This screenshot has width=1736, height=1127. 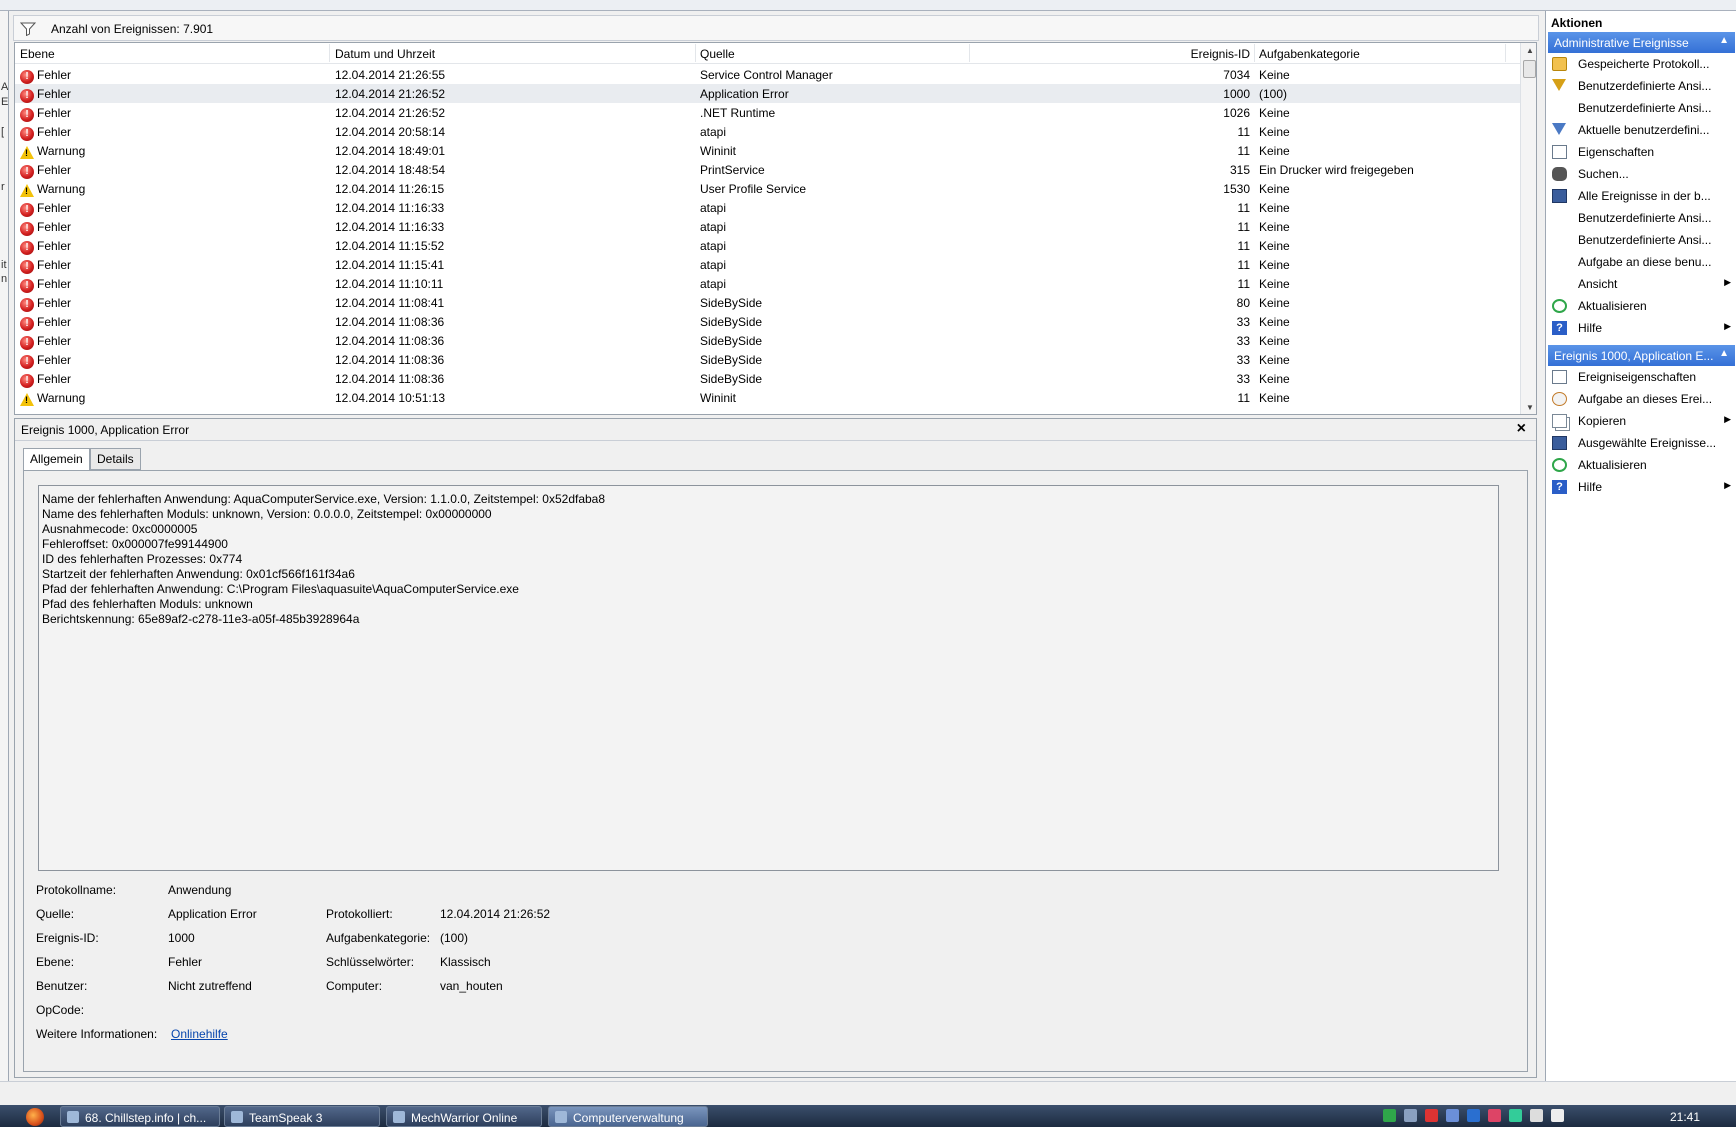 I want to click on cell-datetime: 12.04.2014 11:16:33, so click(x=390, y=227).